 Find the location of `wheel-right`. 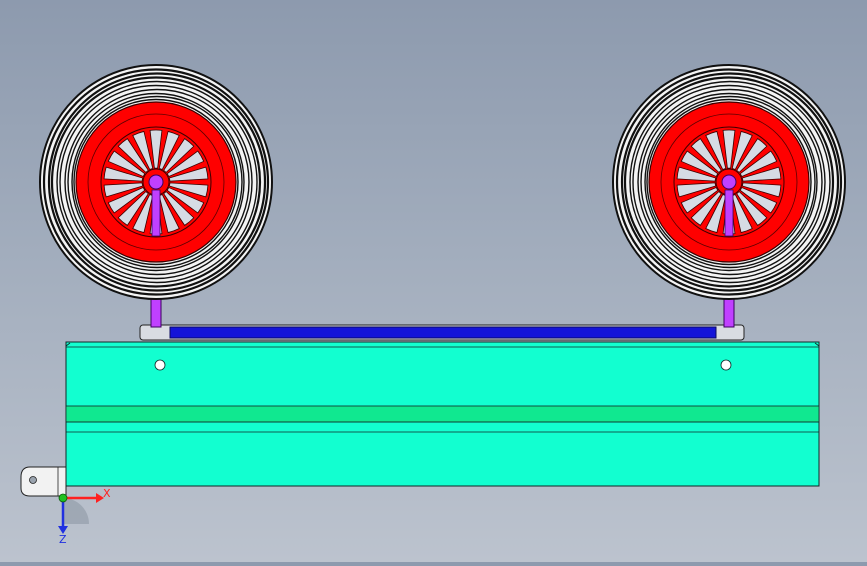

wheel-right is located at coordinates (729, 196).